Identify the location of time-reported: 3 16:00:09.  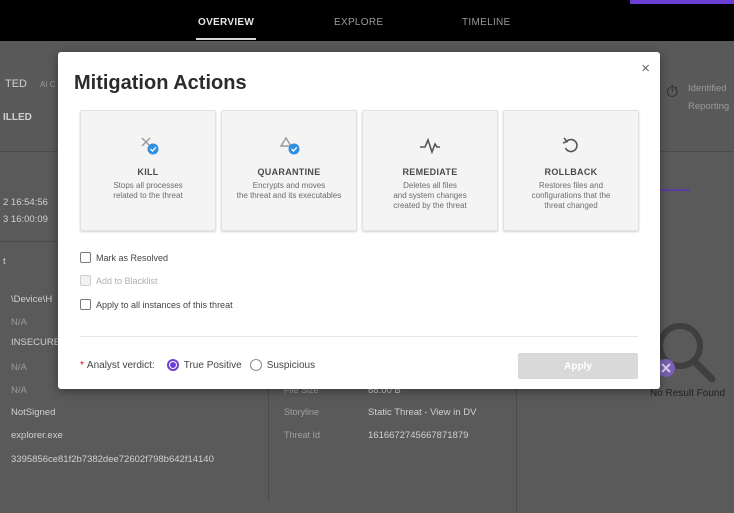
(25, 219).